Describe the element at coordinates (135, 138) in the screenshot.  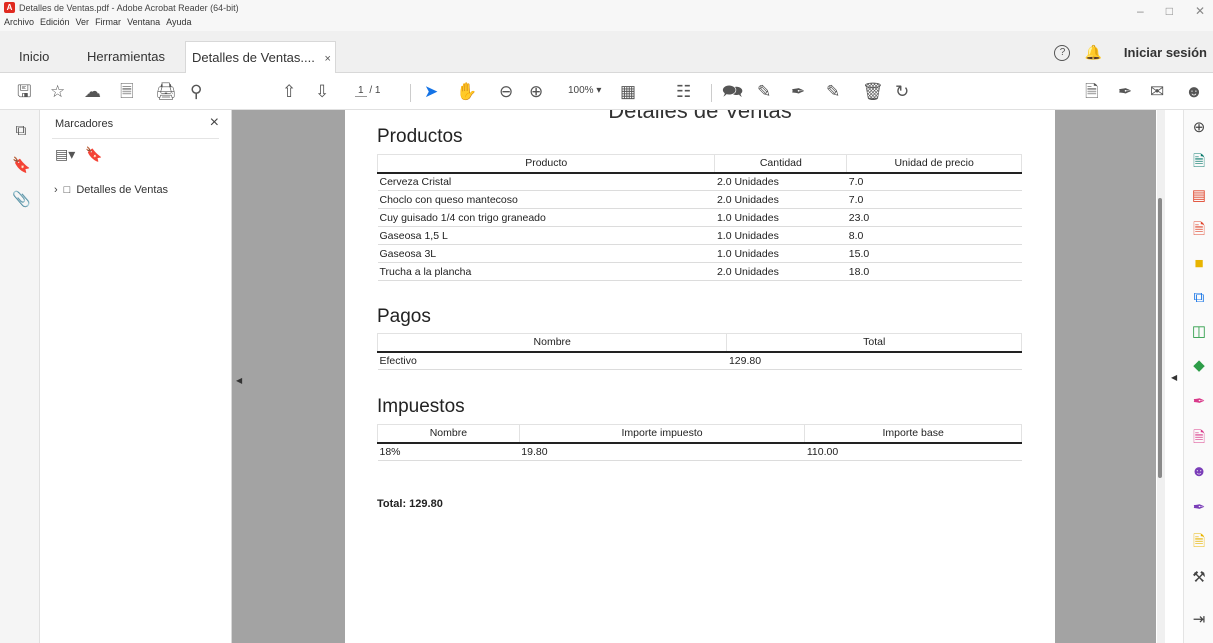
I see `divider` at that location.